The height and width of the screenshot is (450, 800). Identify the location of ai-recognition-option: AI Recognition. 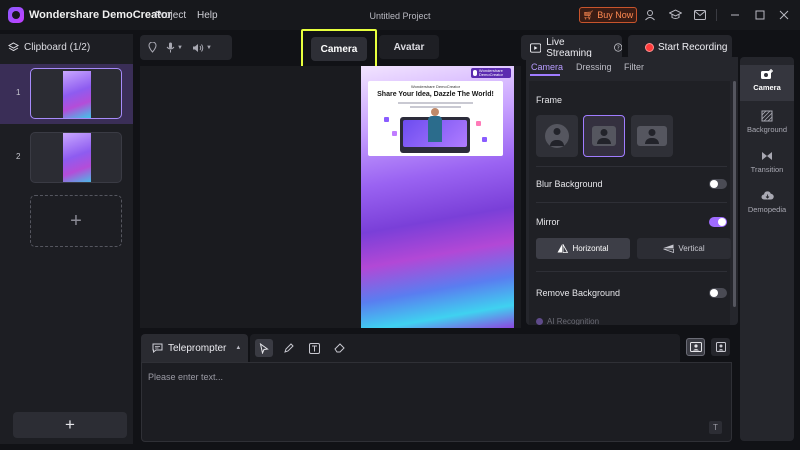
(567, 321).